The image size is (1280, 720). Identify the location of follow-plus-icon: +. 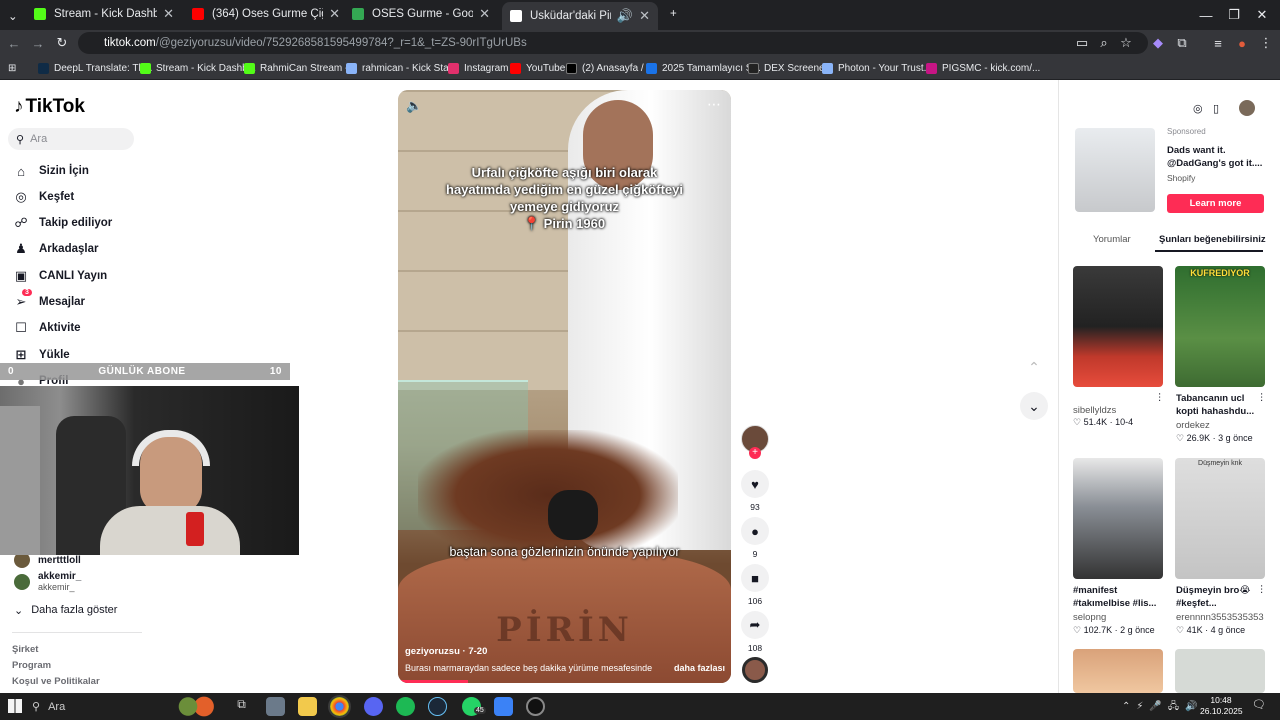
(755, 453).